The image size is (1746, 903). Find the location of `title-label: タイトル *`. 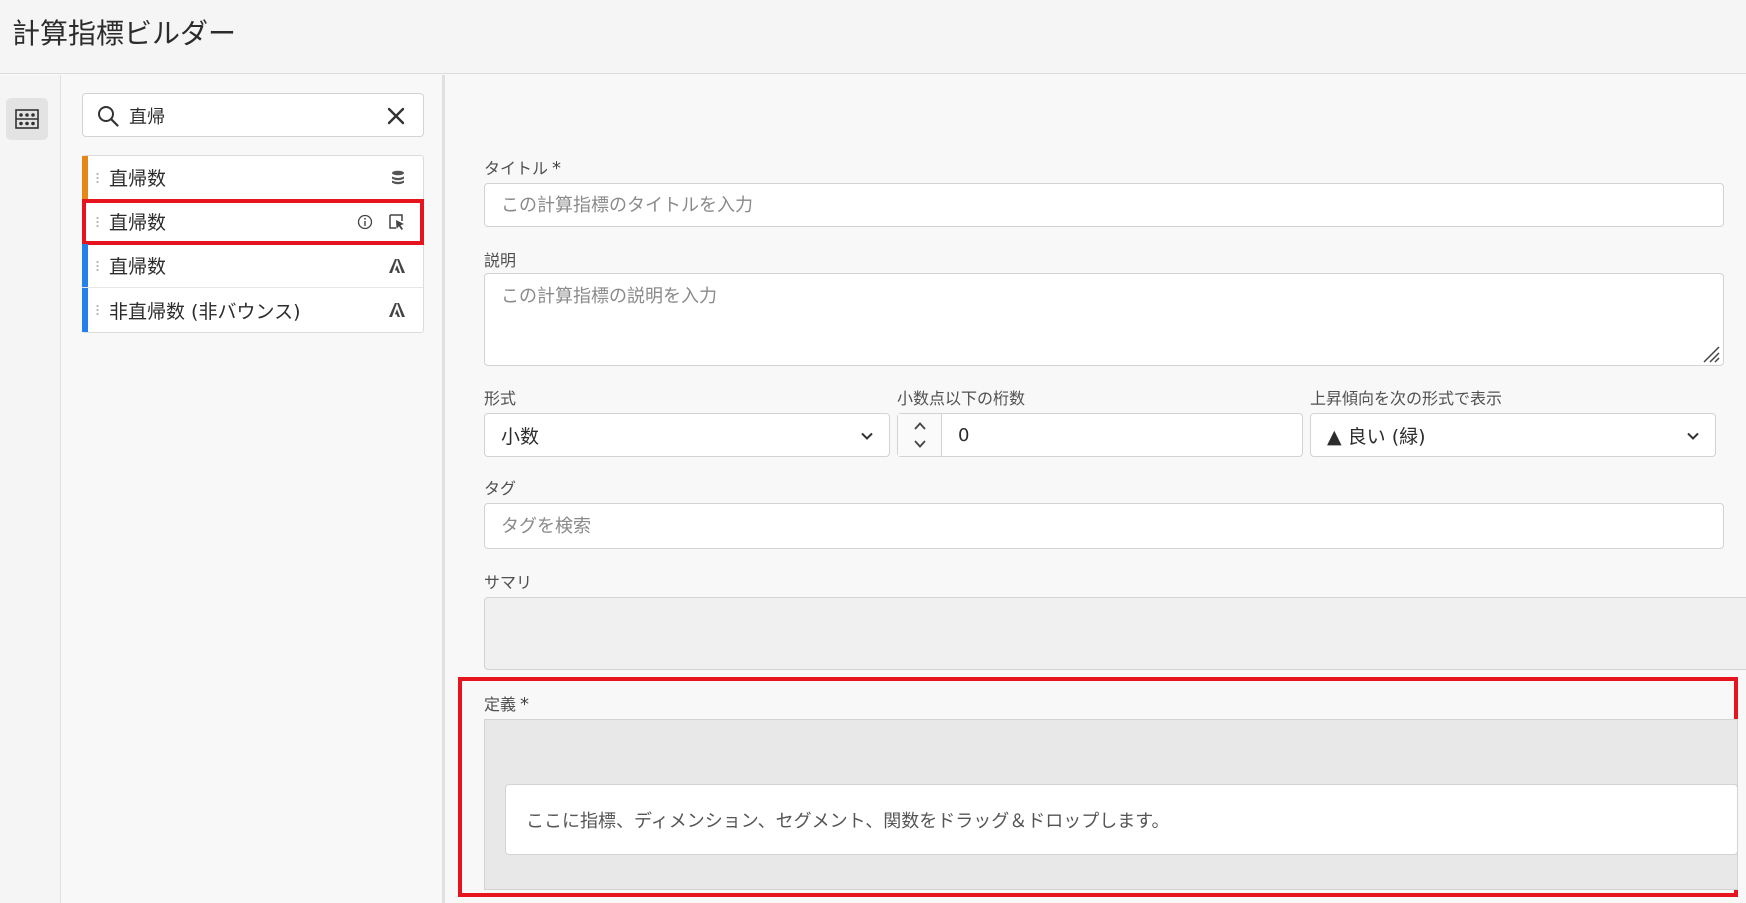

title-label: タイトル * is located at coordinates (523, 168).